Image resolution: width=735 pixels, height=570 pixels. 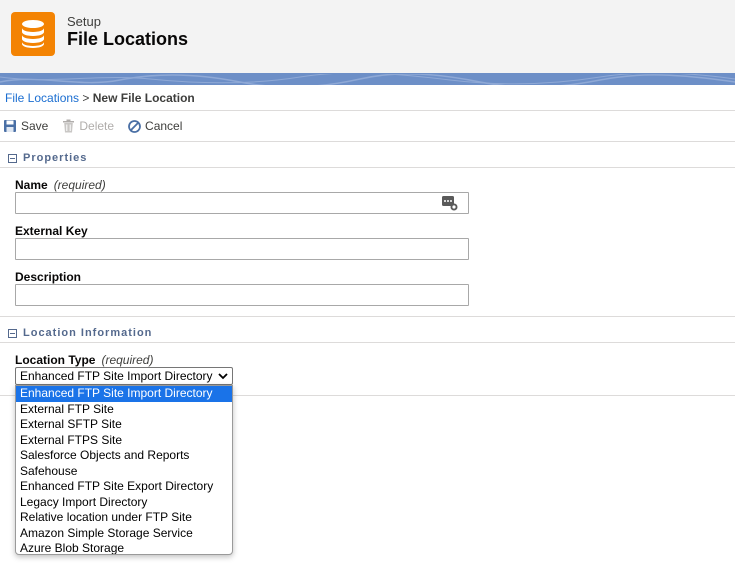 What do you see at coordinates (51, 231) in the screenshot?
I see `external-key-label: External Key` at bounding box center [51, 231].